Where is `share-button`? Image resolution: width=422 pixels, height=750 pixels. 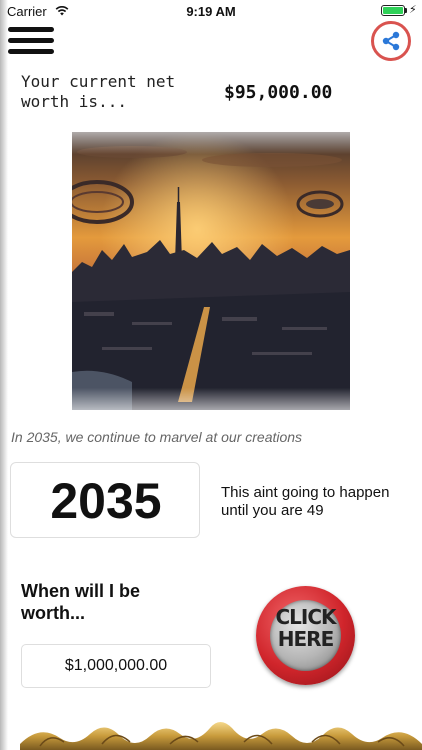 share-button is located at coordinates (391, 41).